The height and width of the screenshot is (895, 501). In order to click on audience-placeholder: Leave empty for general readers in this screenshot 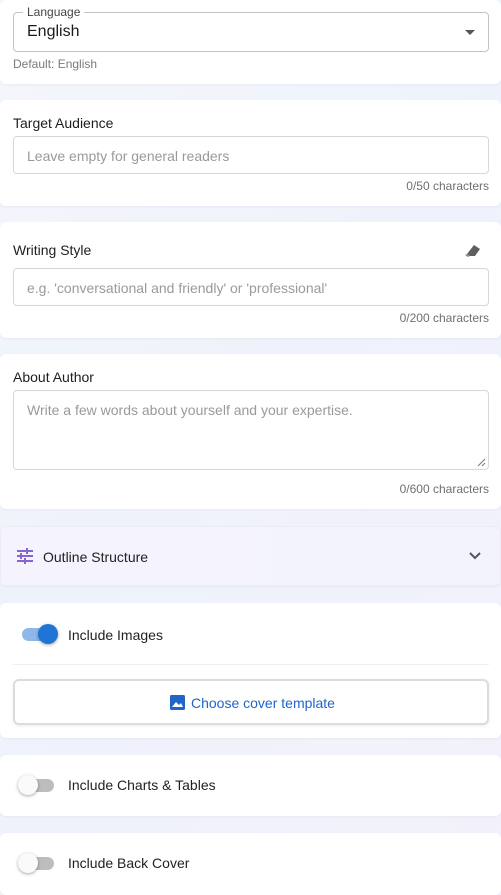, I will do `click(128, 156)`.